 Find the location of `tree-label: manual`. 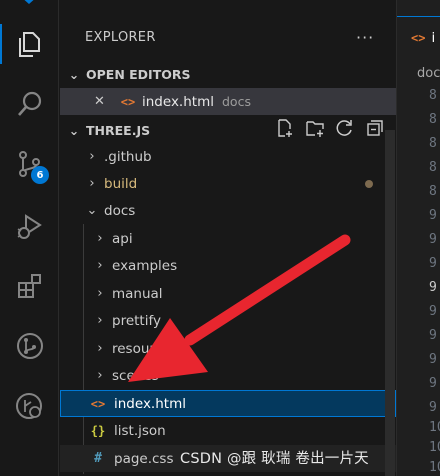

tree-label: manual is located at coordinates (137, 293).